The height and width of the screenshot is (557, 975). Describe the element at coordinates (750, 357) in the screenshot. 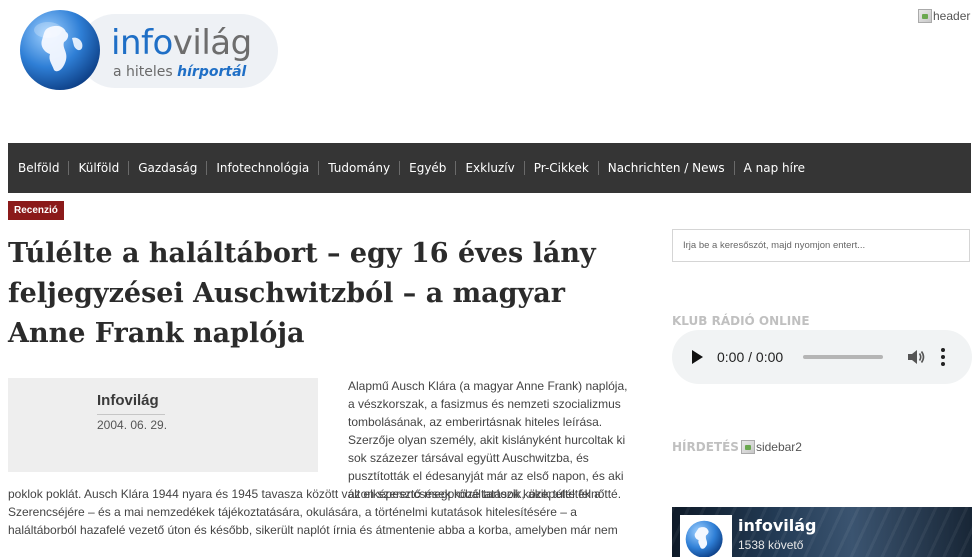

I see `player-time: 0:00 / 0:00` at that location.